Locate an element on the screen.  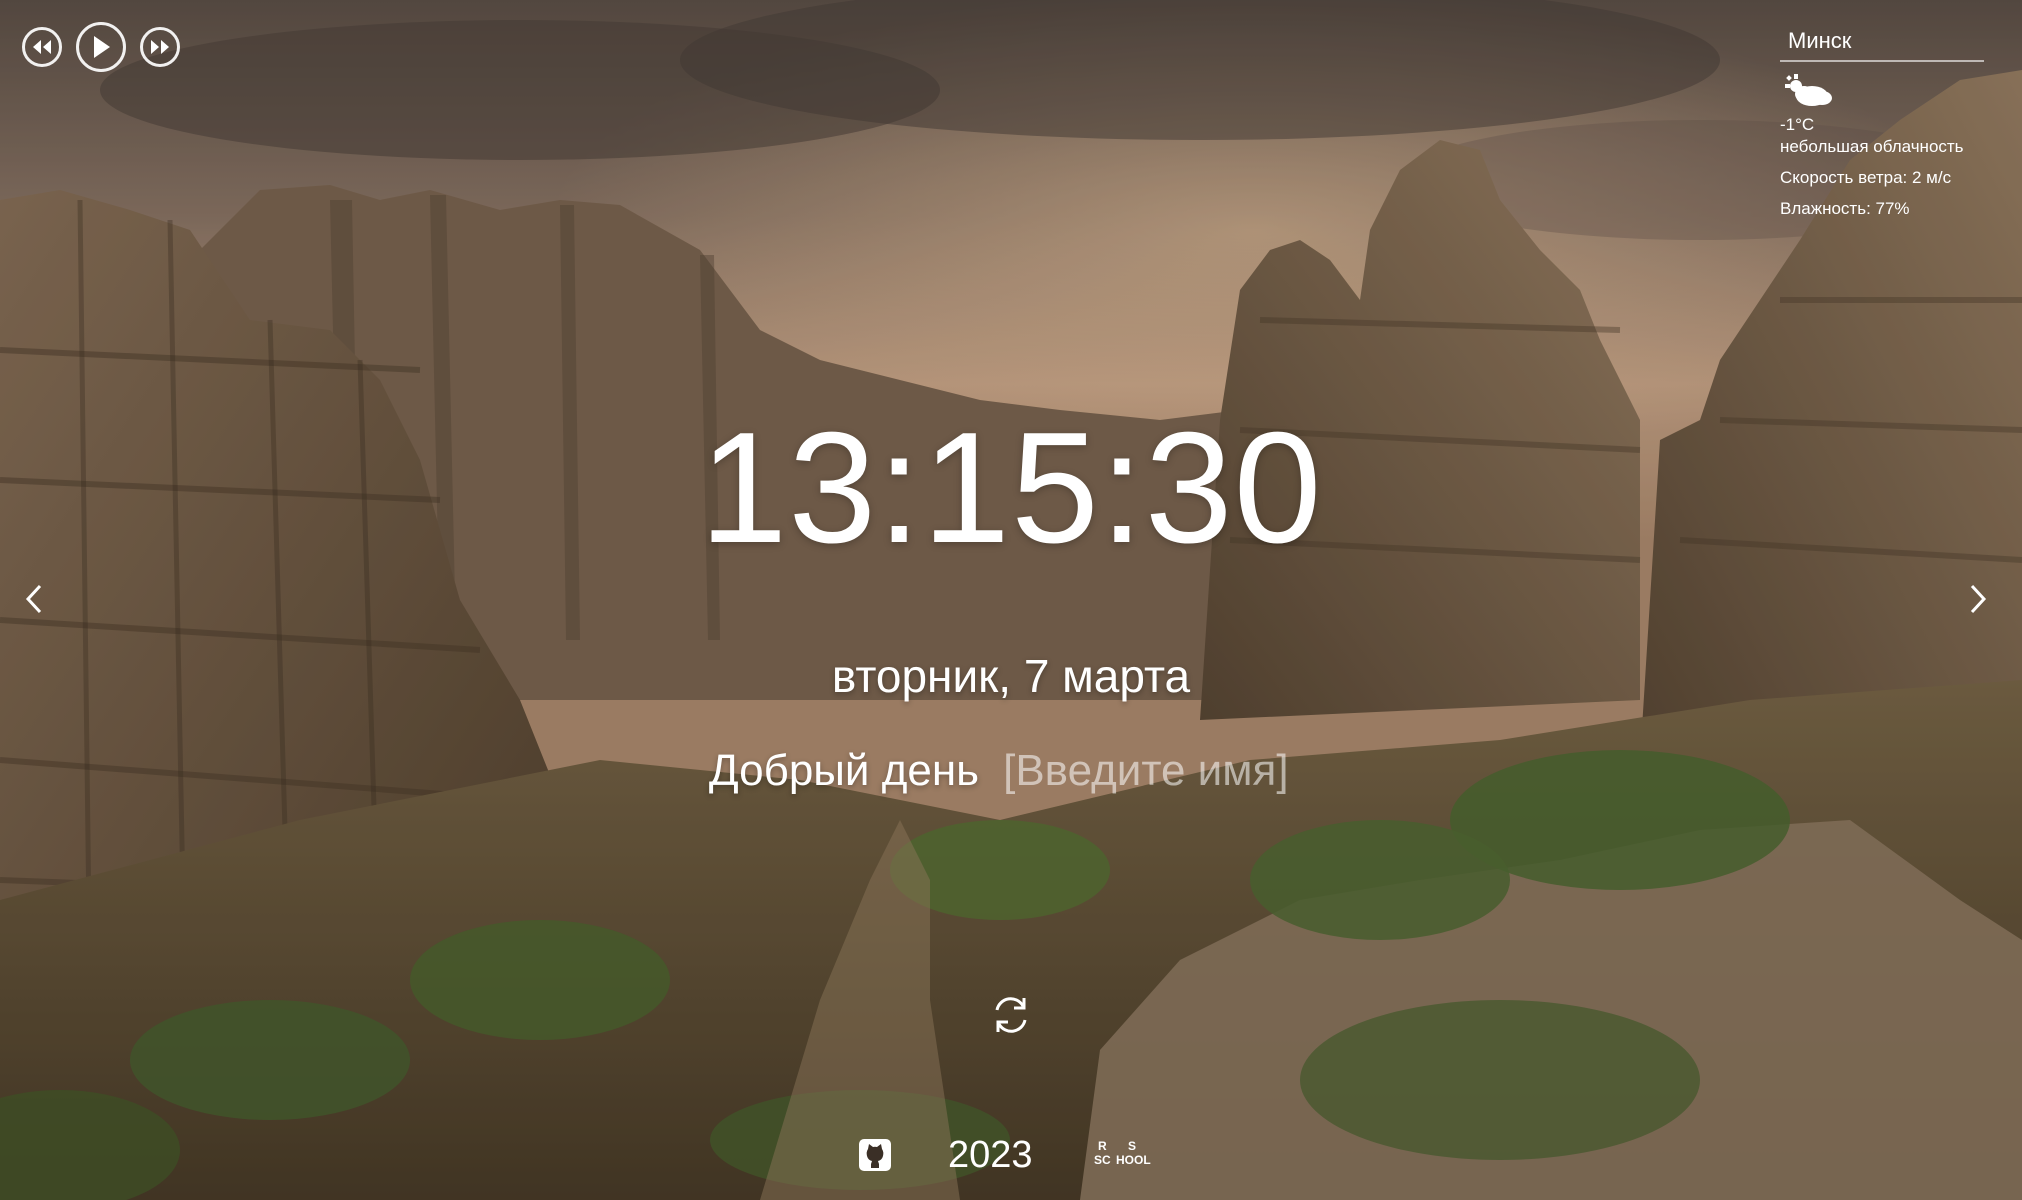
humidity: Влажность: 77% is located at coordinates (1845, 208).